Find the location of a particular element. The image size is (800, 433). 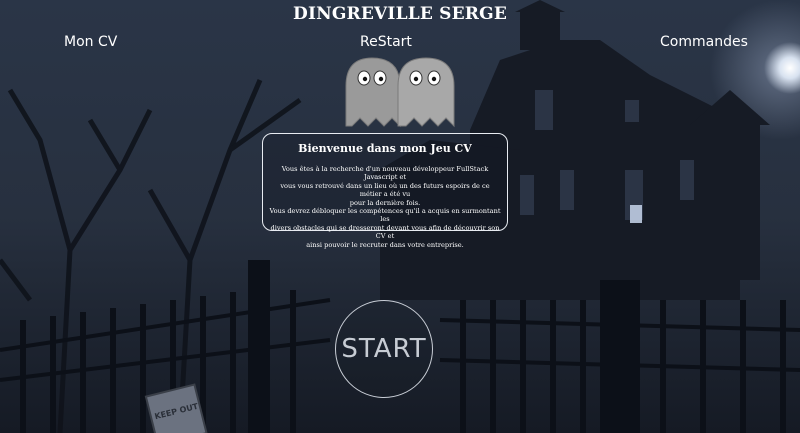

start-label: START is located at coordinates (384, 349).